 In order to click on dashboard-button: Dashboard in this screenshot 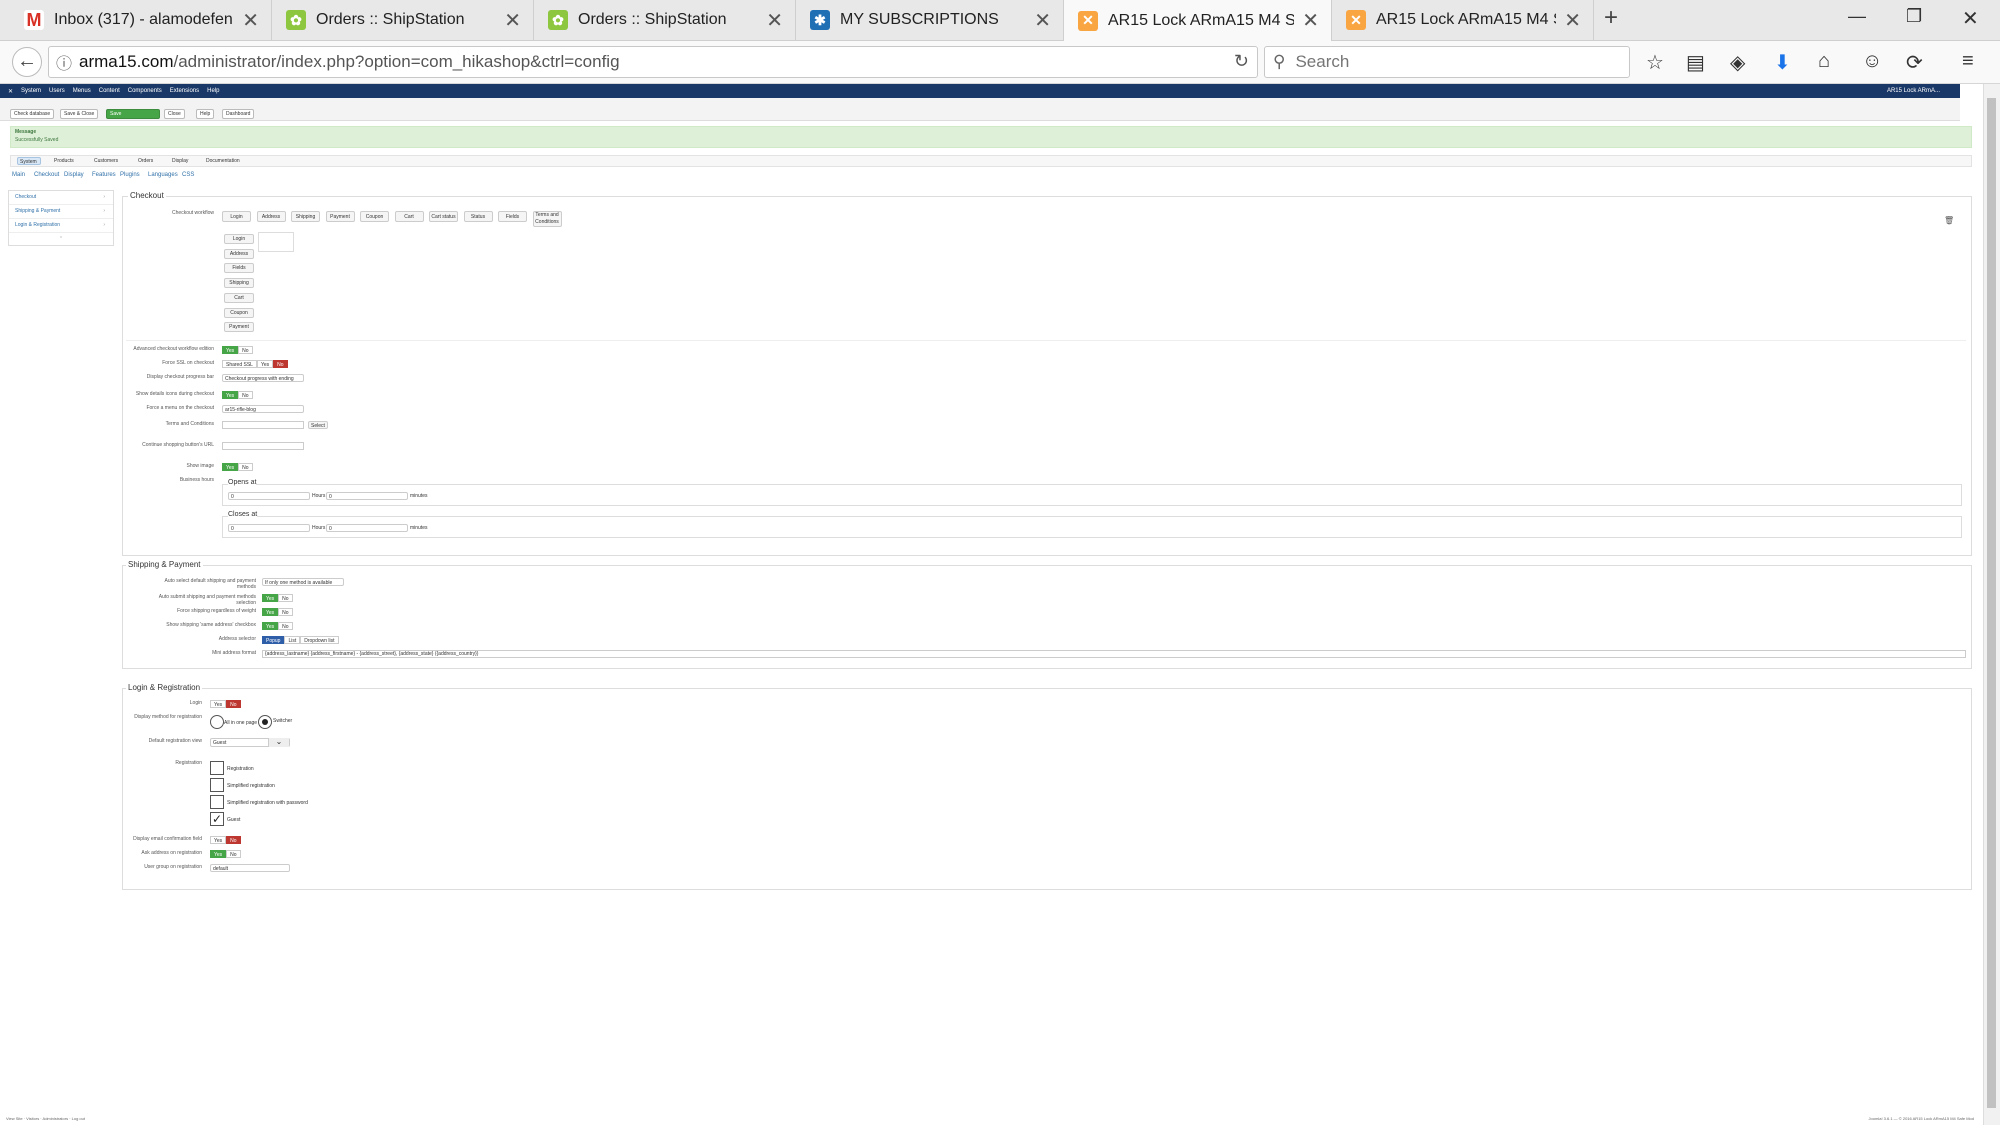, I will do `click(238, 114)`.